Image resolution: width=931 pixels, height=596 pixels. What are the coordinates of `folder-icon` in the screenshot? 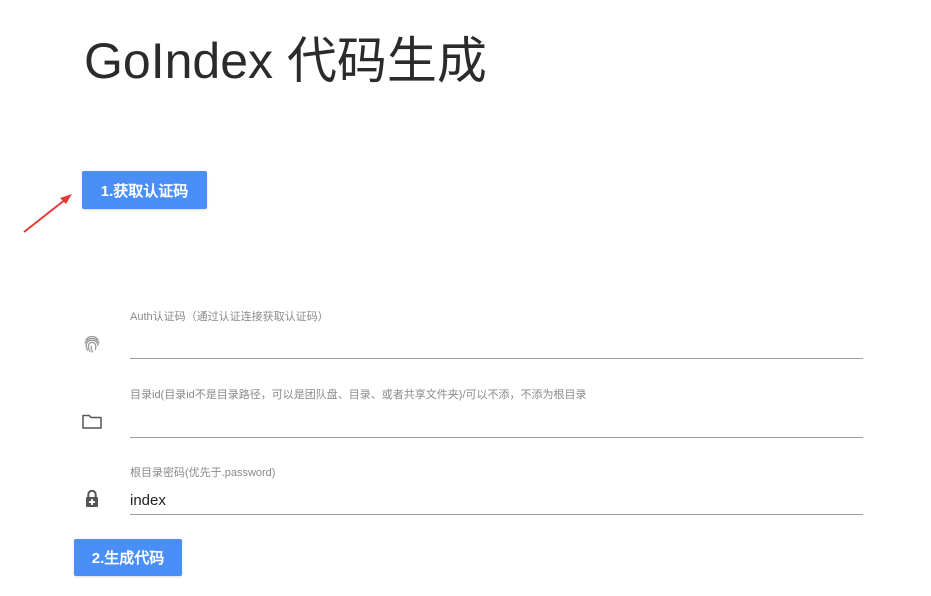 It's located at (92, 421).